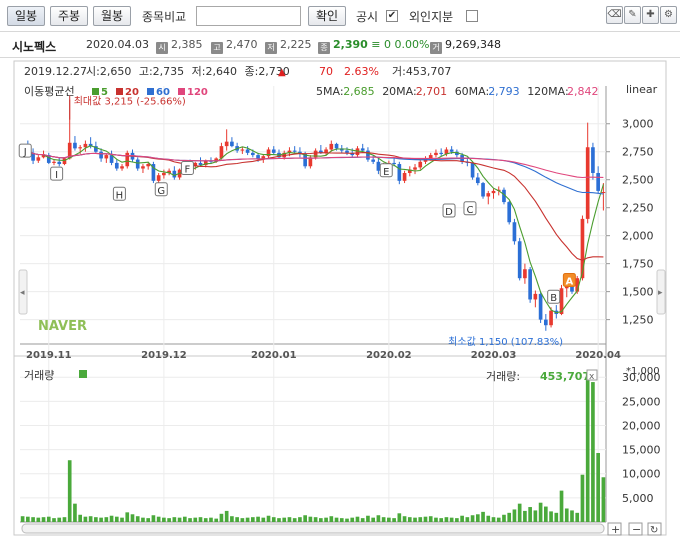 This screenshot has width=680, height=538. Describe the element at coordinates (26, 16) in the screenshot. I see `daily-button: 일봉` at that location.